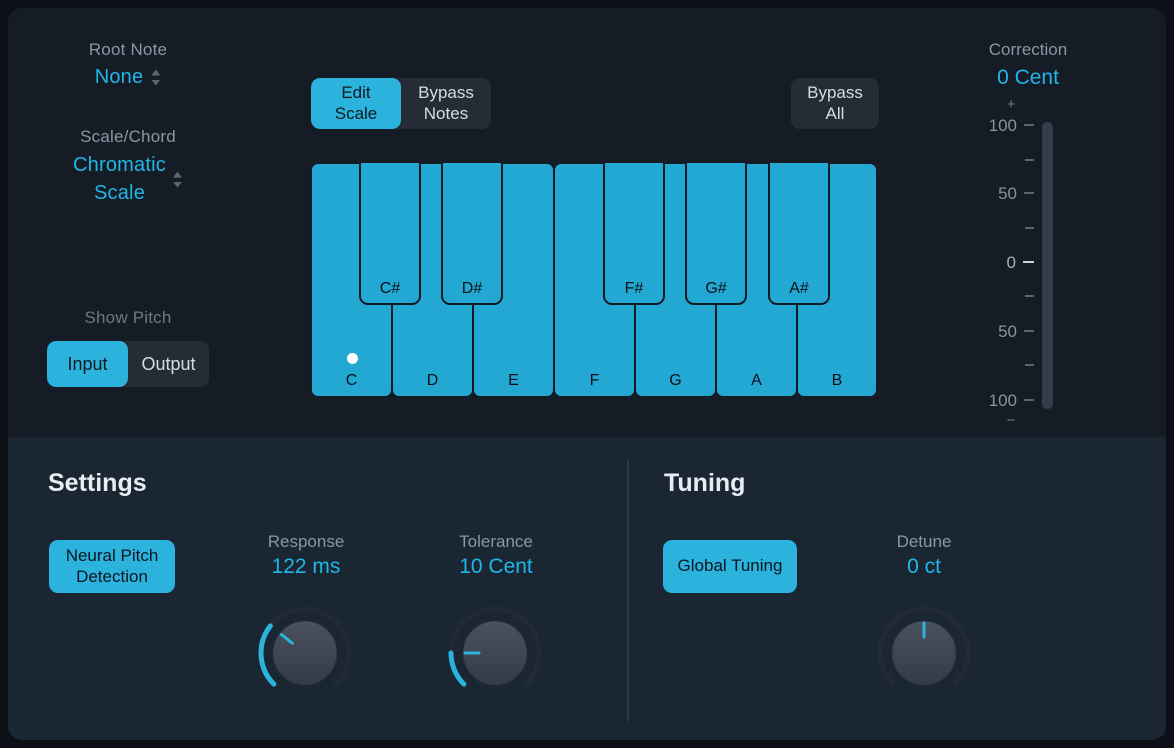 The height and width of the screenshot is (748, 1174). Describe the element at coordinates (351, 380) in the screenshot. I see `piano-key-label-c: C` at that location.